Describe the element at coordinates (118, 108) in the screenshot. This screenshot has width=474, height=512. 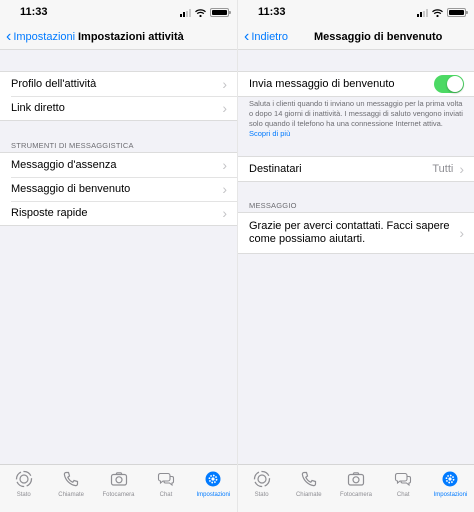
I see `short-link-item: Link diretto ›` at that location.